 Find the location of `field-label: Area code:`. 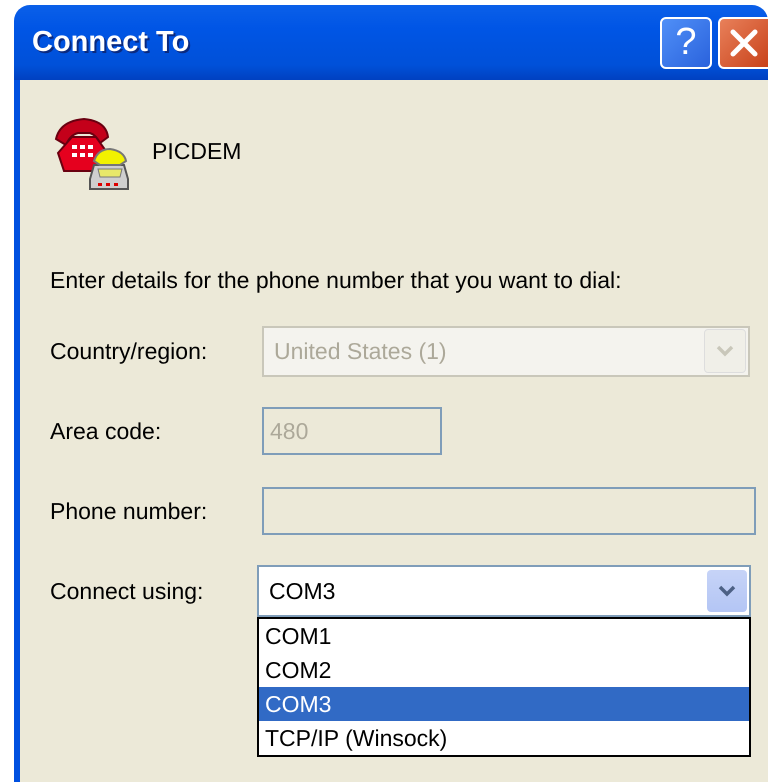

field-label: Area code: is located at coordinates (106, 431).